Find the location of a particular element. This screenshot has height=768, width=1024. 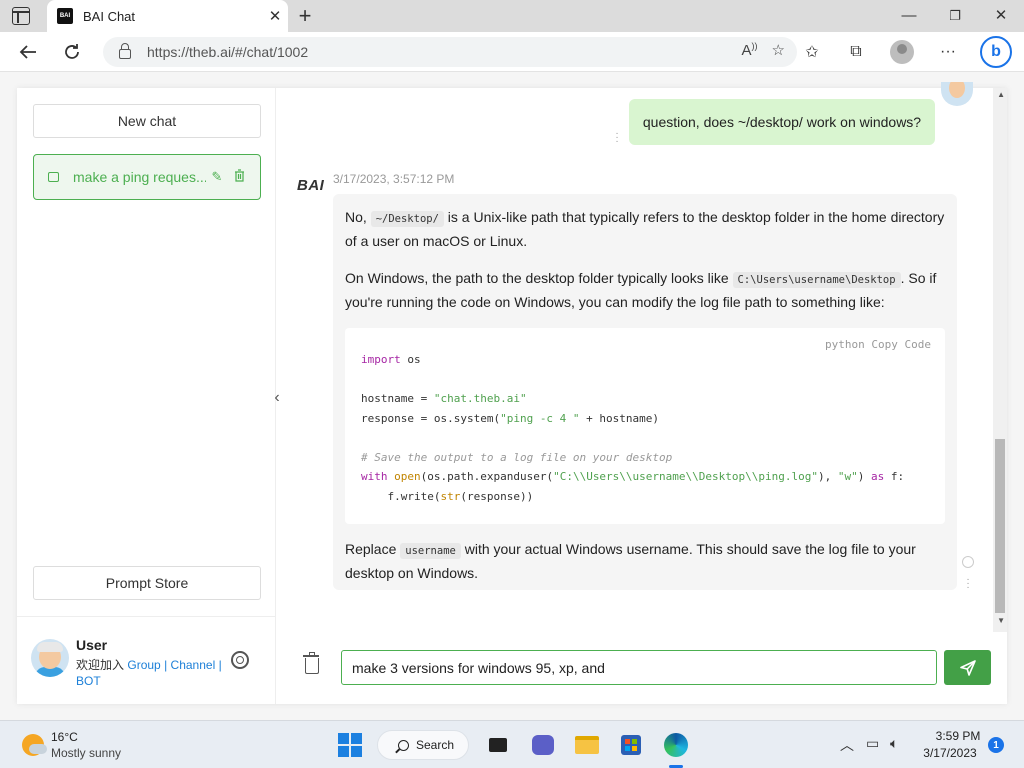

chat-bubble-icon is located at coordinates (53, 177).